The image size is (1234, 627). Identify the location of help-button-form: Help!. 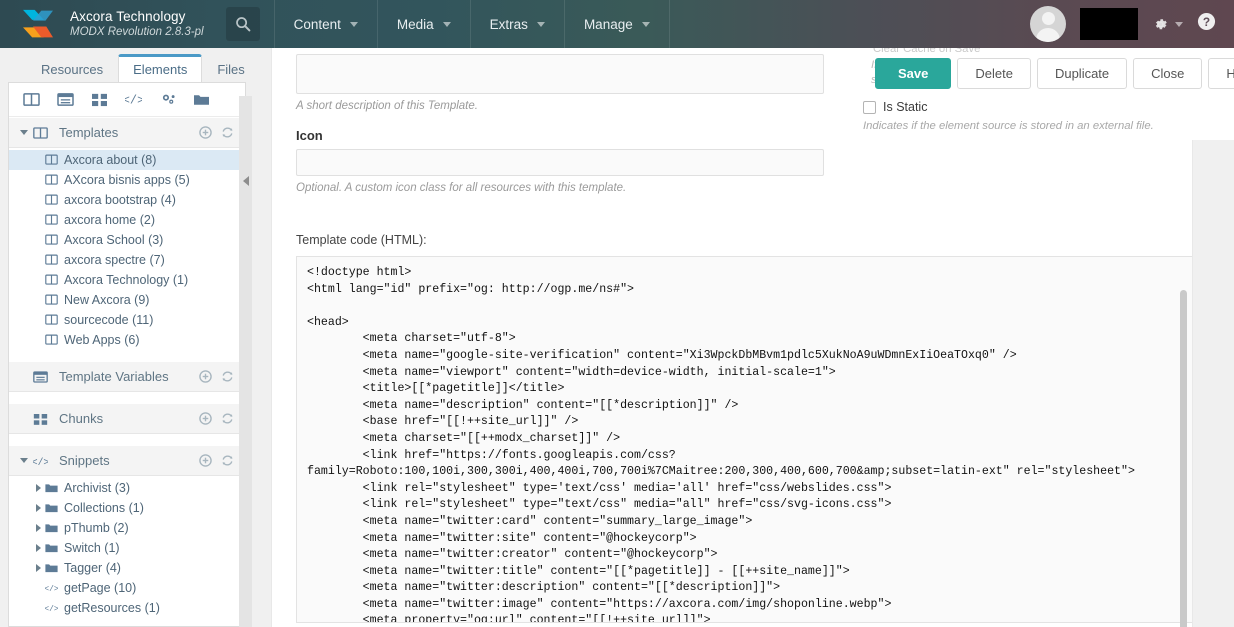
(1221, 73).